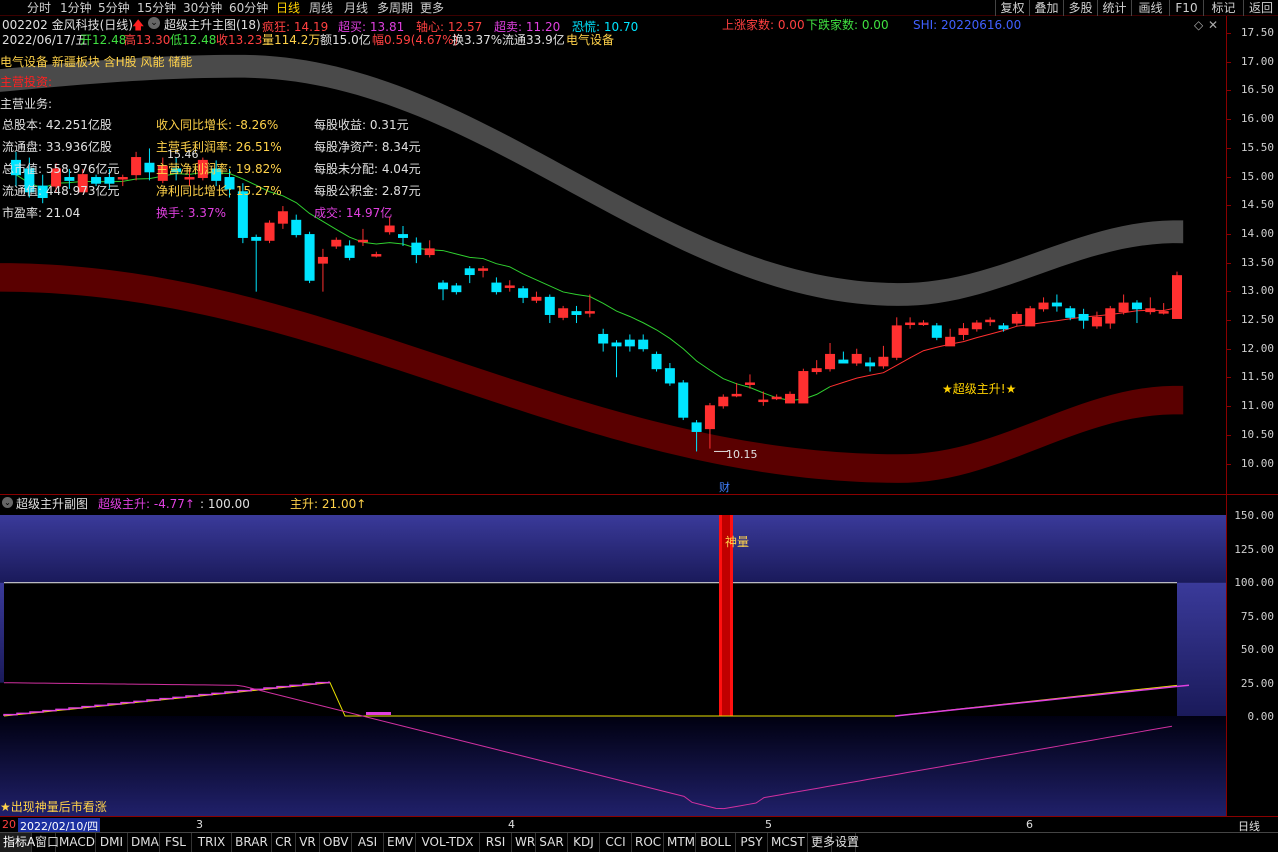 The height and width of the screenshot is (852, 1278). I want to click on tool-5: F10, so click(1186, 8).